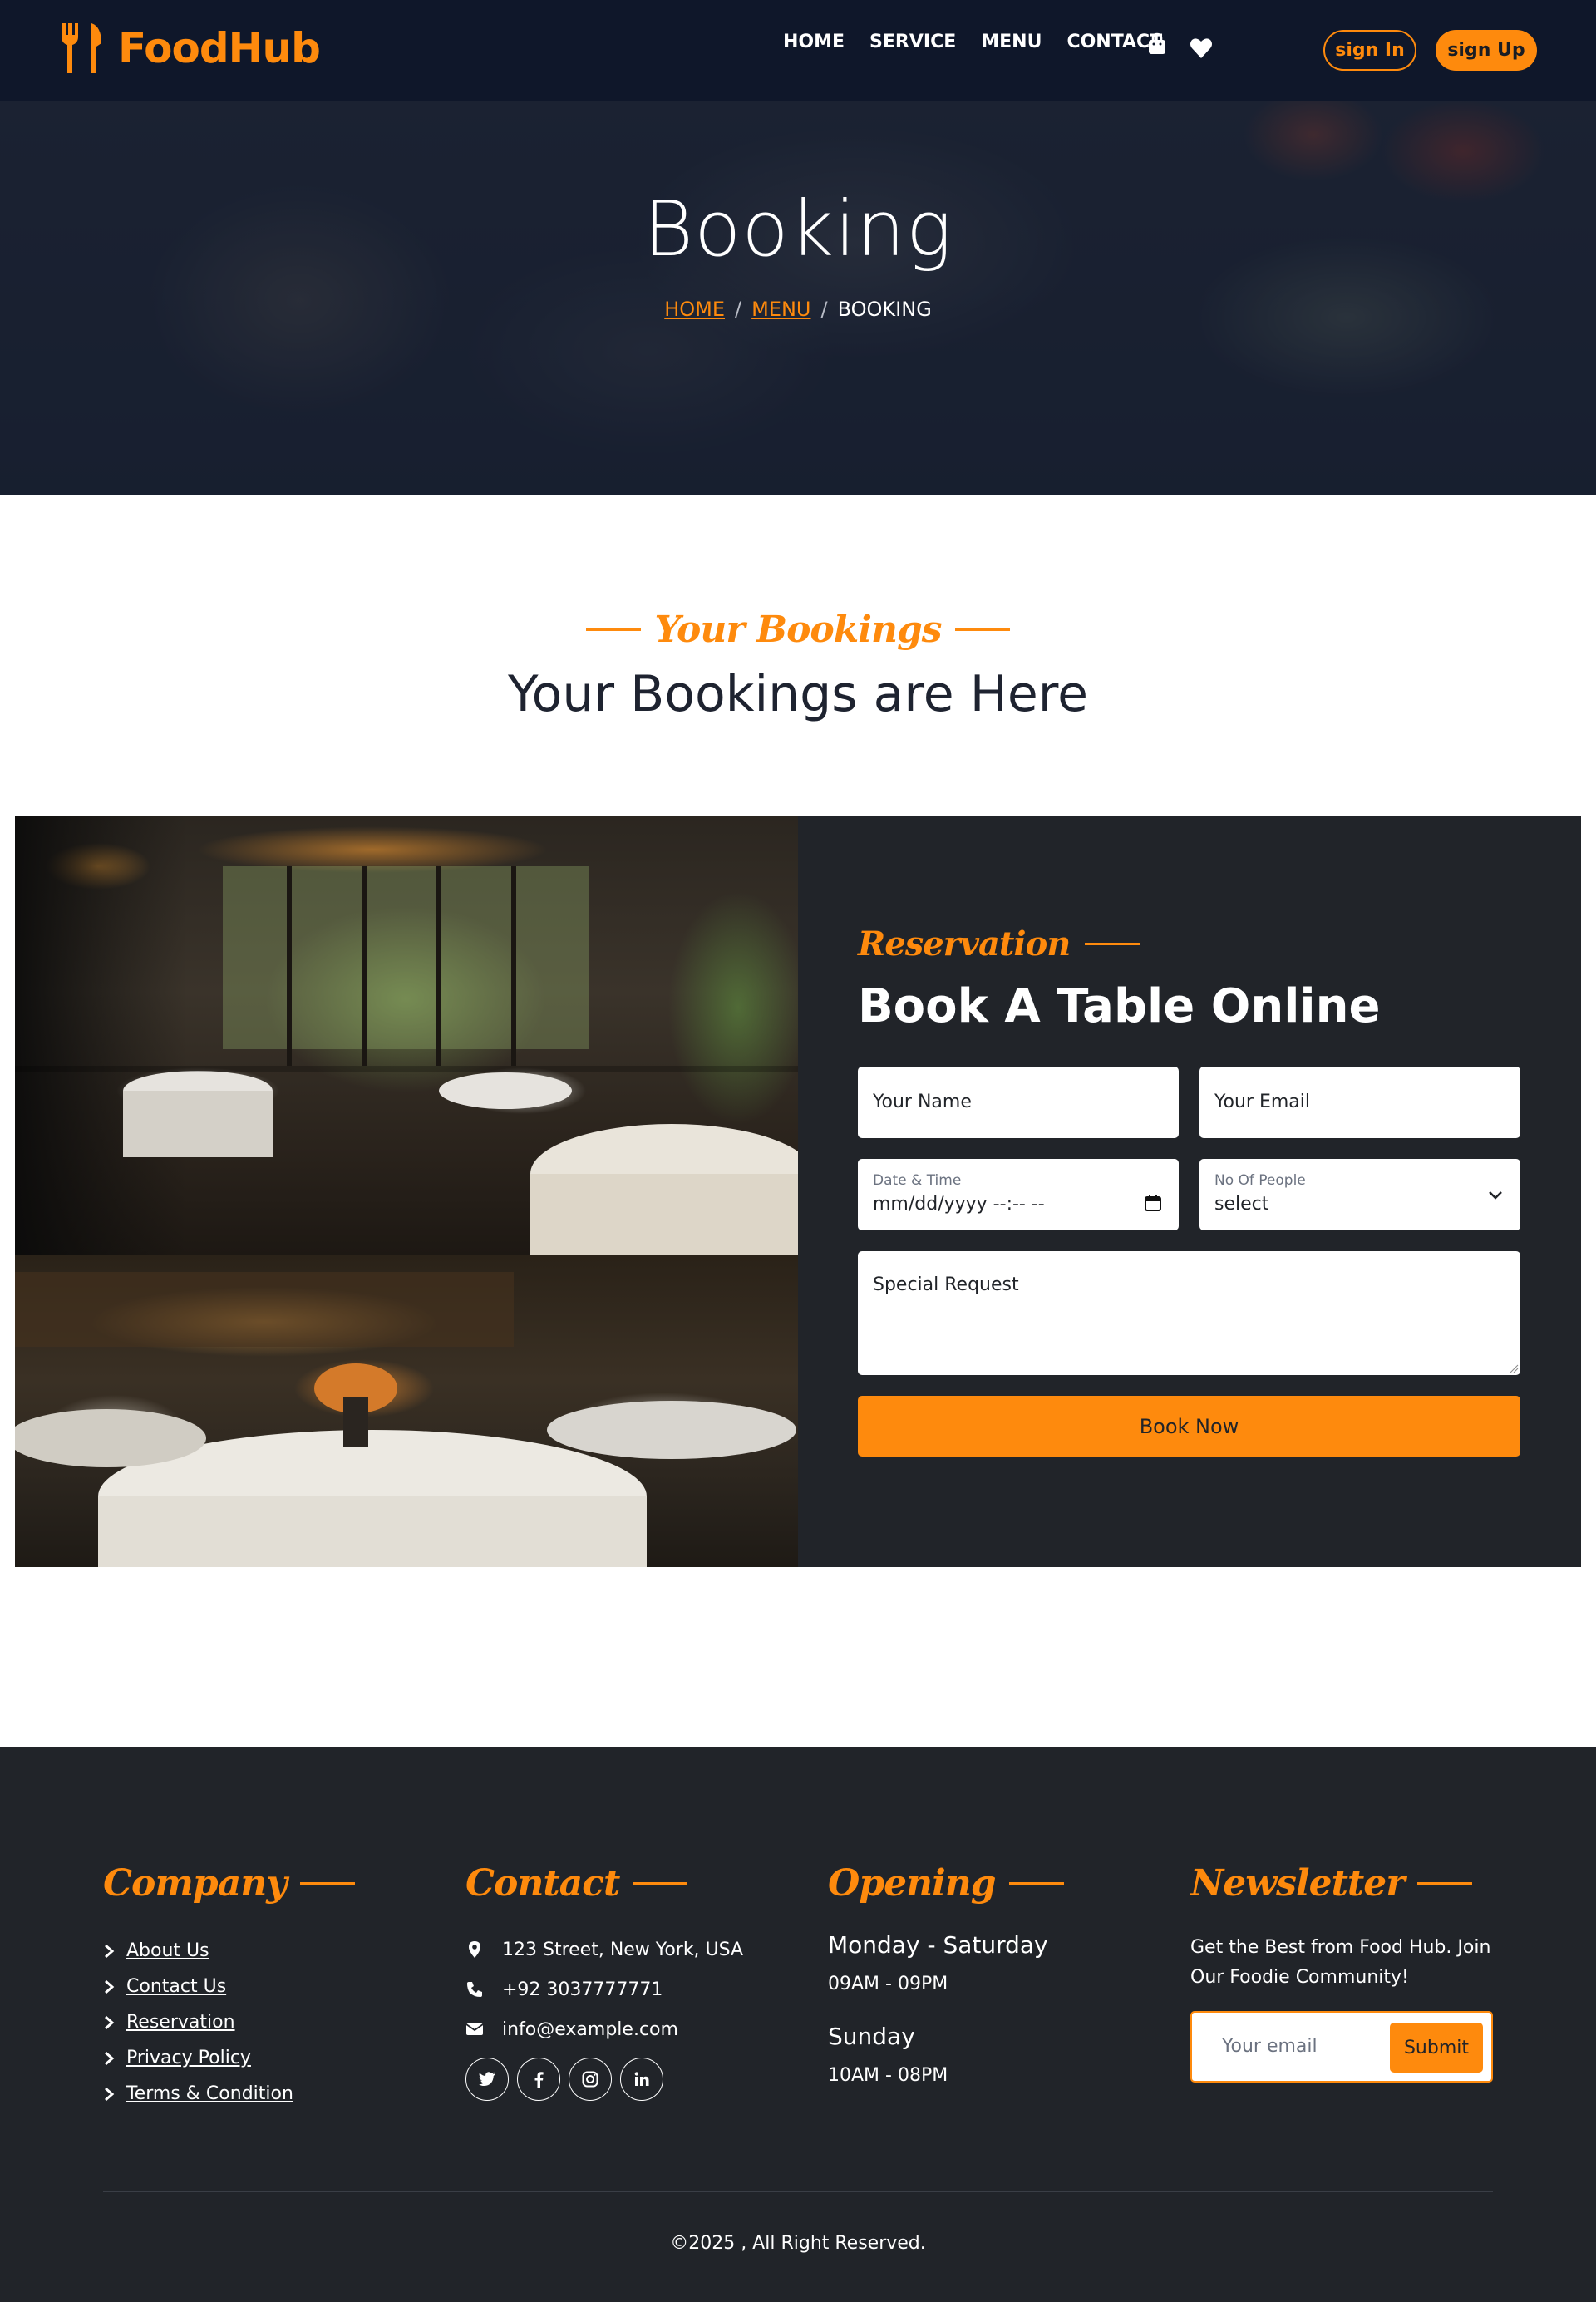  Describe the element at coordinates (1297, 1883) in the screenshot. I see `footer-newsletter-title: Newsletter` at that location.